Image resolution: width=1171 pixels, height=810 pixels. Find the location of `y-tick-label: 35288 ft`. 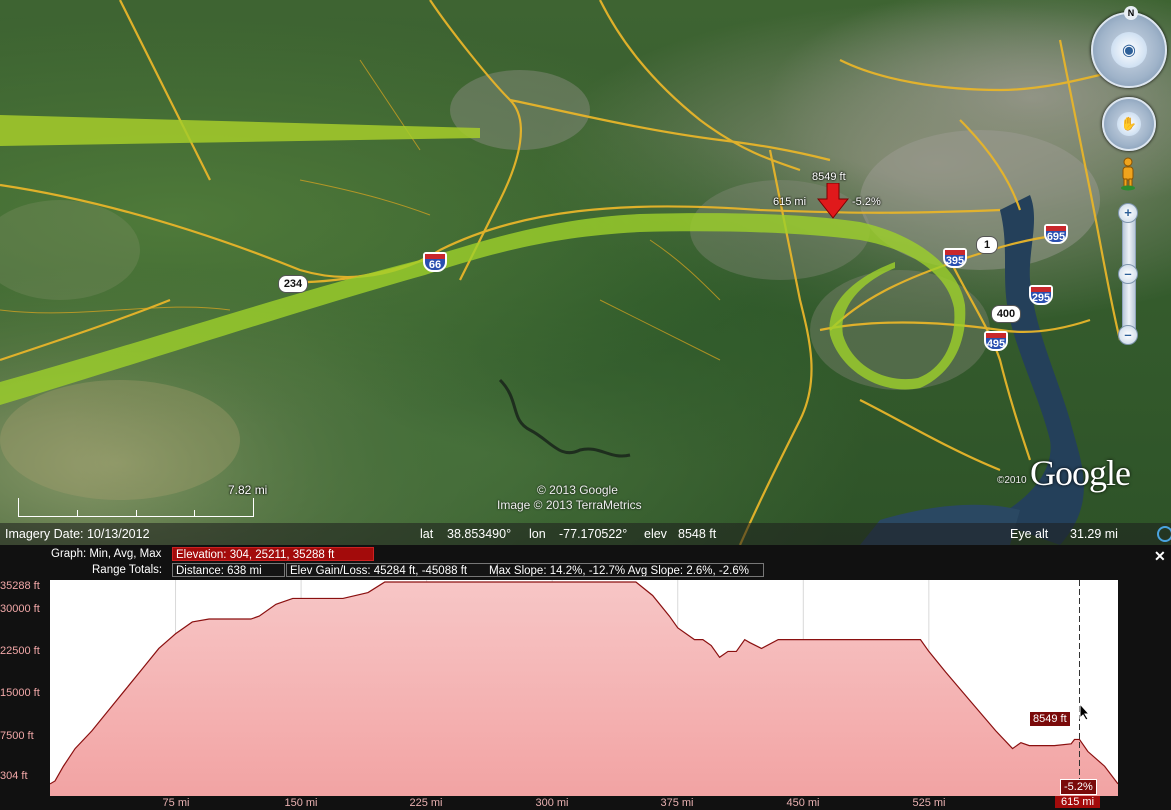

y-tick-label: 35288 ft is located at coordinates (20, 586).